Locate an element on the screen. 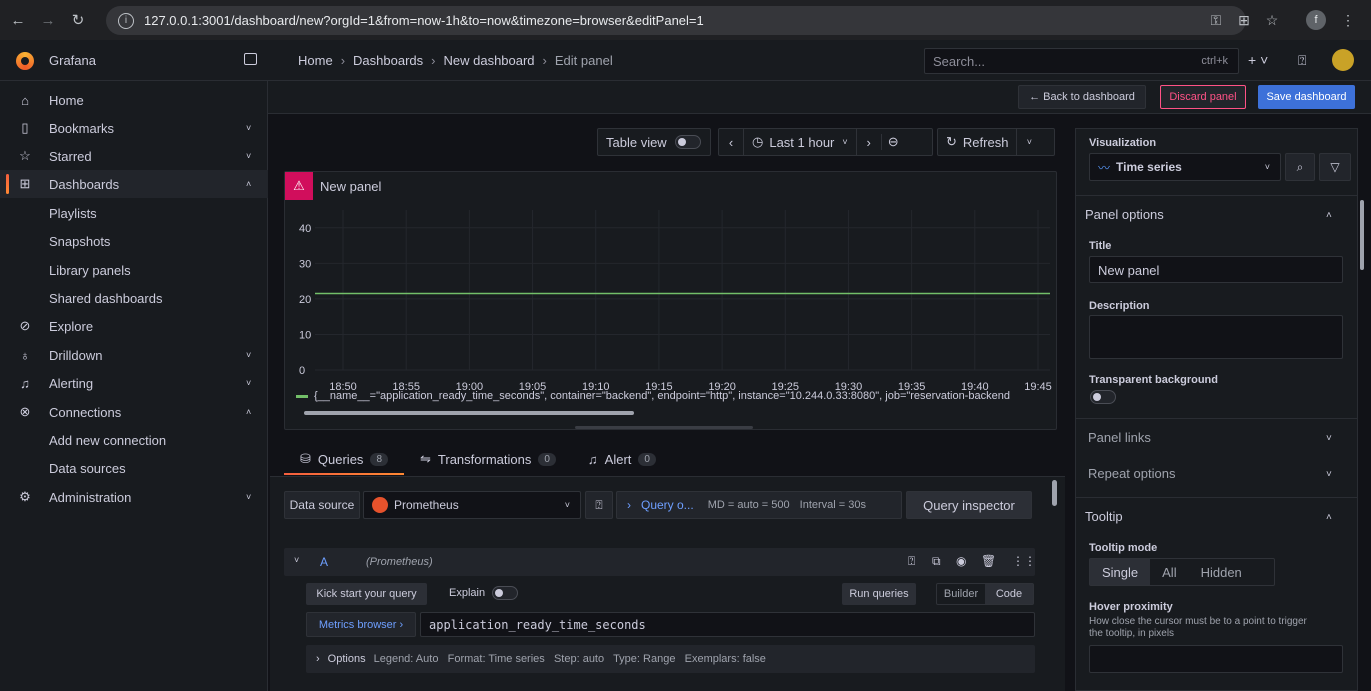 The height and width of the screenshot is (691, 1371). metrics-browser-button: Metrics browser › is located at coordinates (361, 624).